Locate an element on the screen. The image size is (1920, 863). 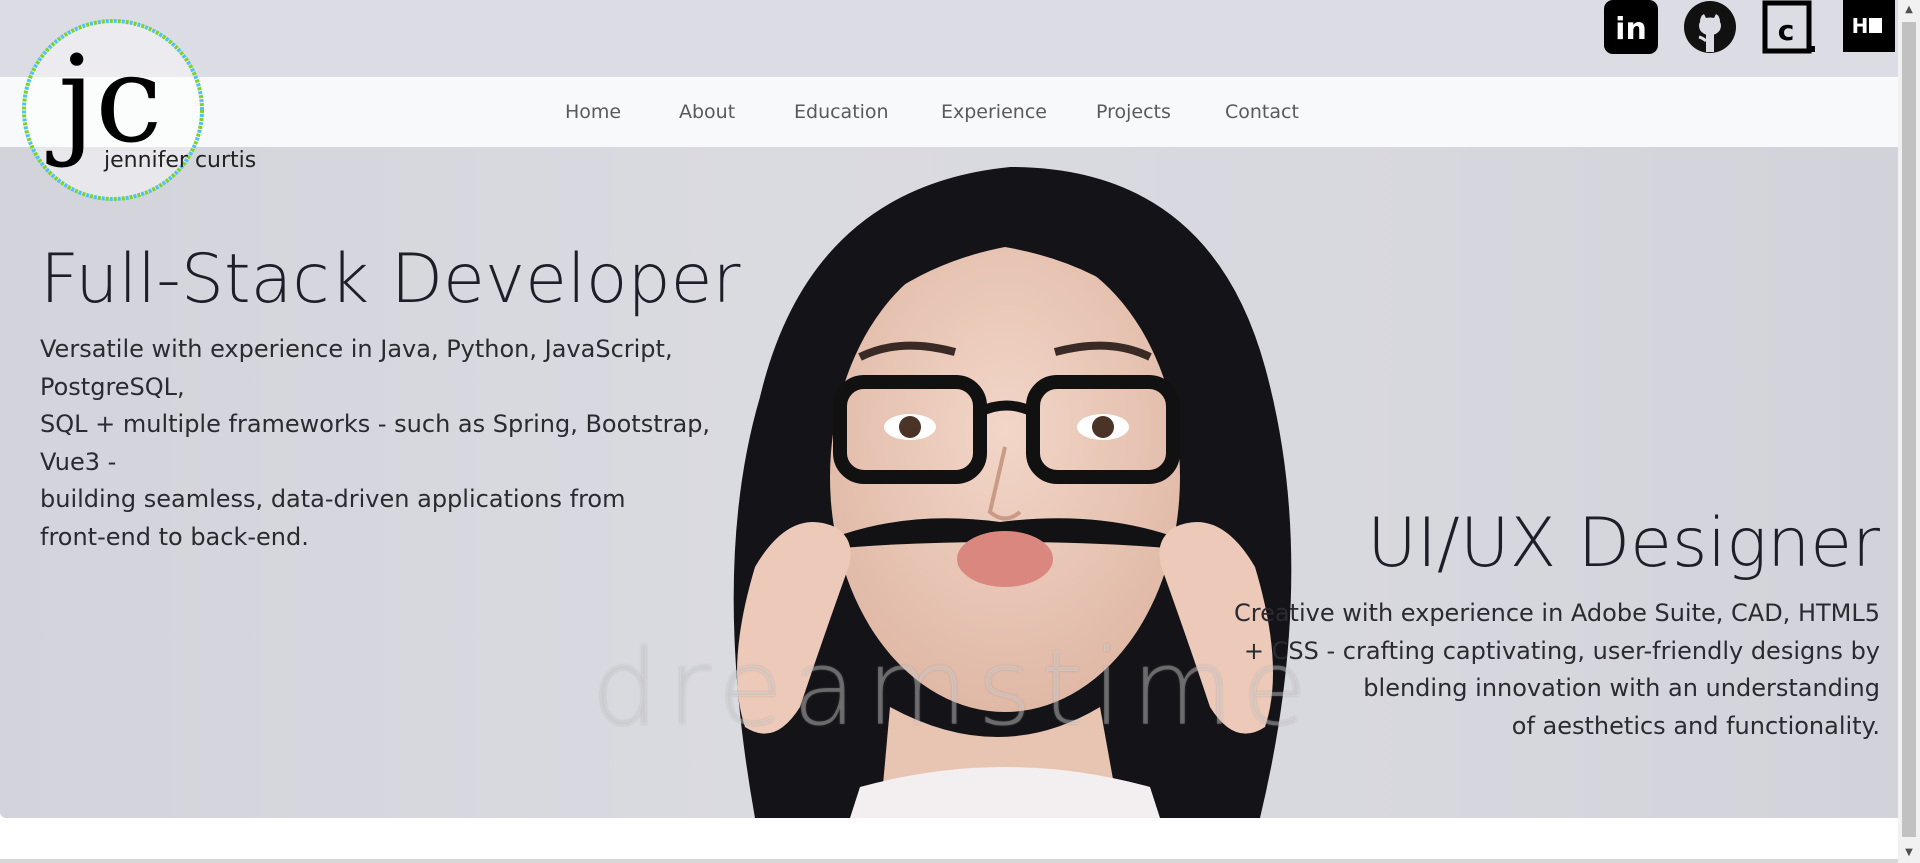
fullstack-heading: Full-Stack Developer is located at coordinates (390, 279).